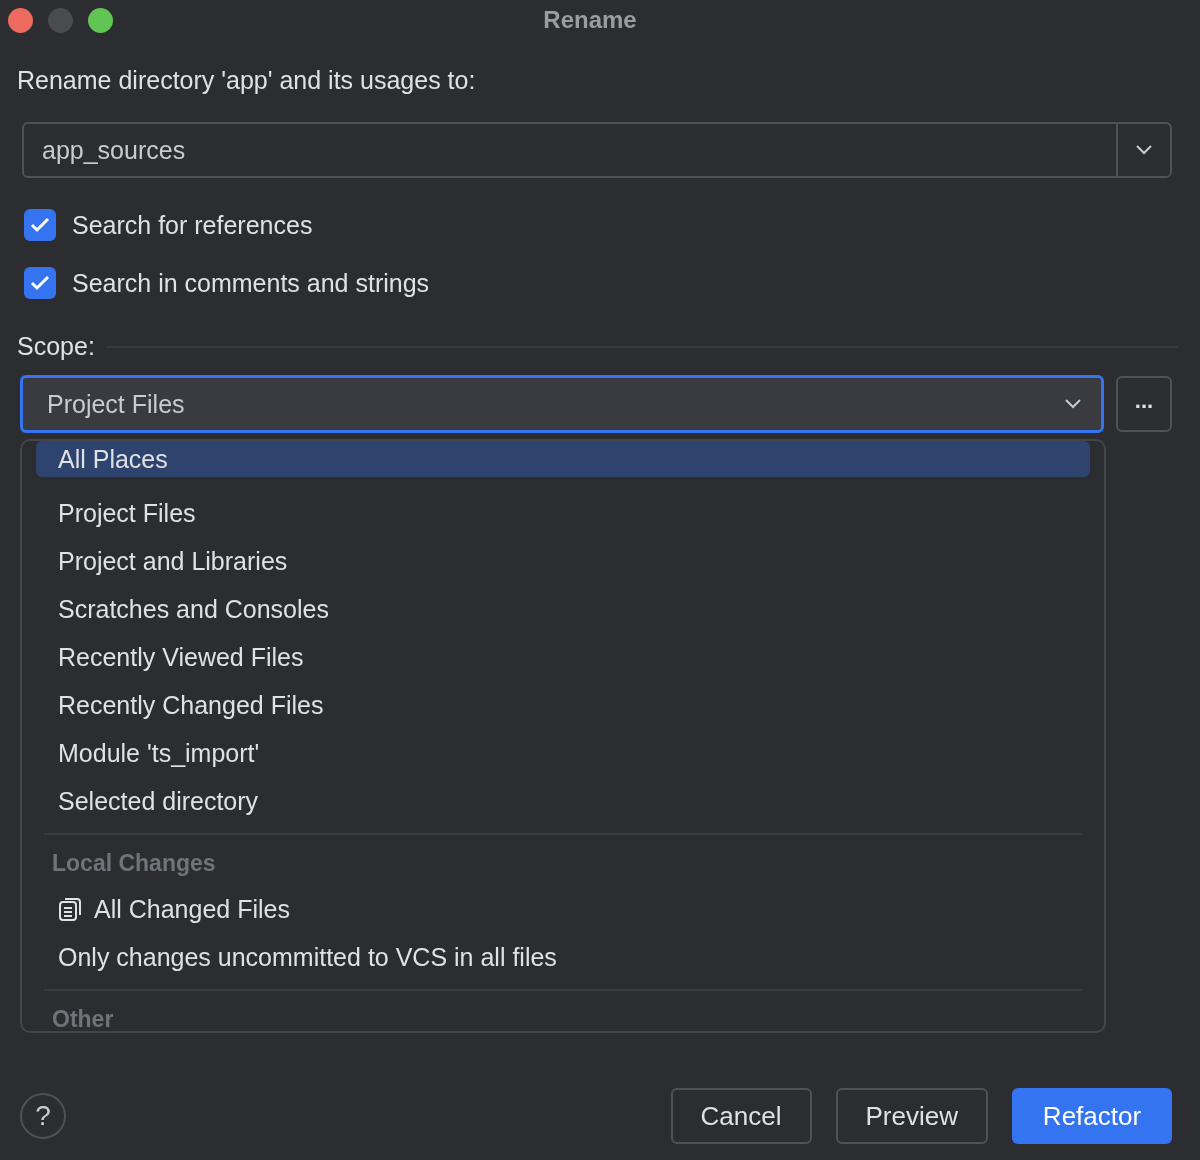  What do you see at coordinates (251, 283) in the screenshot?
I see `checkbox-label: Search in comments and strings` at bounding box center [251, 283].